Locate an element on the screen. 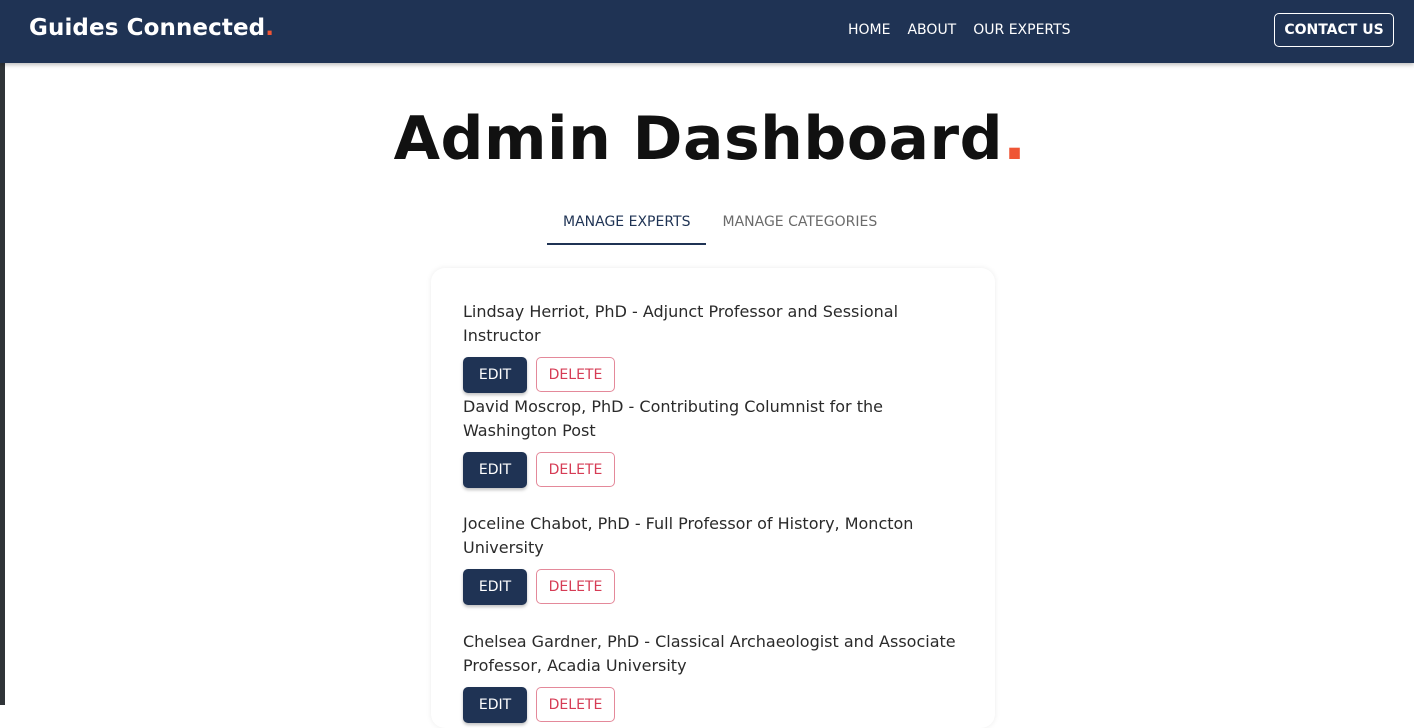 The image size is (1414, 728). page-title: Admin Dashboard. is located at coordinates (707, 139).